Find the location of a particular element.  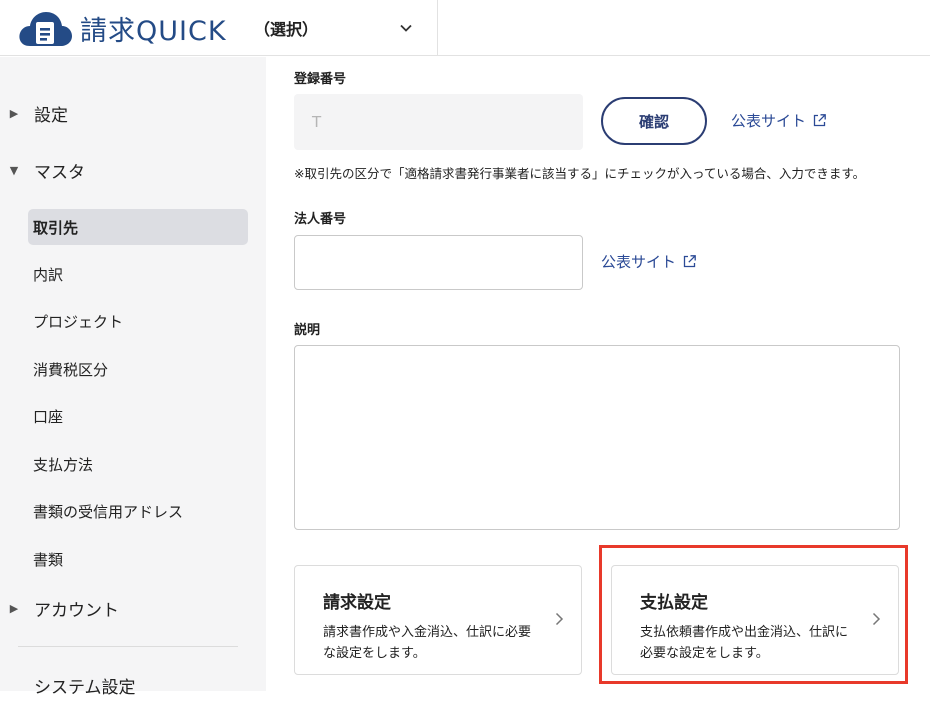

sidebar-item-projects: プロジェクト is located at coordinates (138, 321).